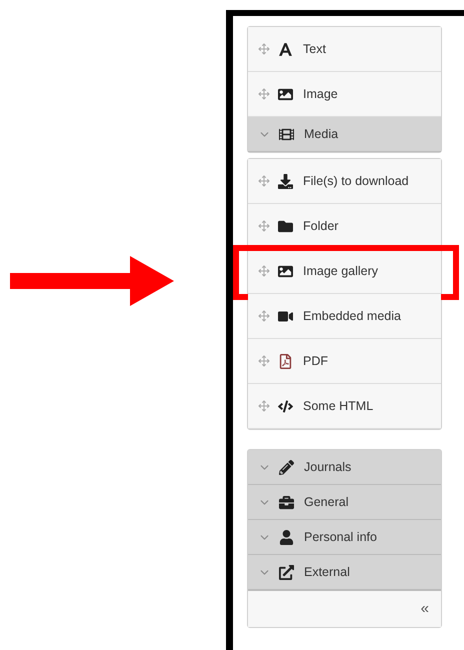  What do you see at coordinates (326, 502) in the screenshot?
I see `item-label: General` at bounding box center [326, 502].